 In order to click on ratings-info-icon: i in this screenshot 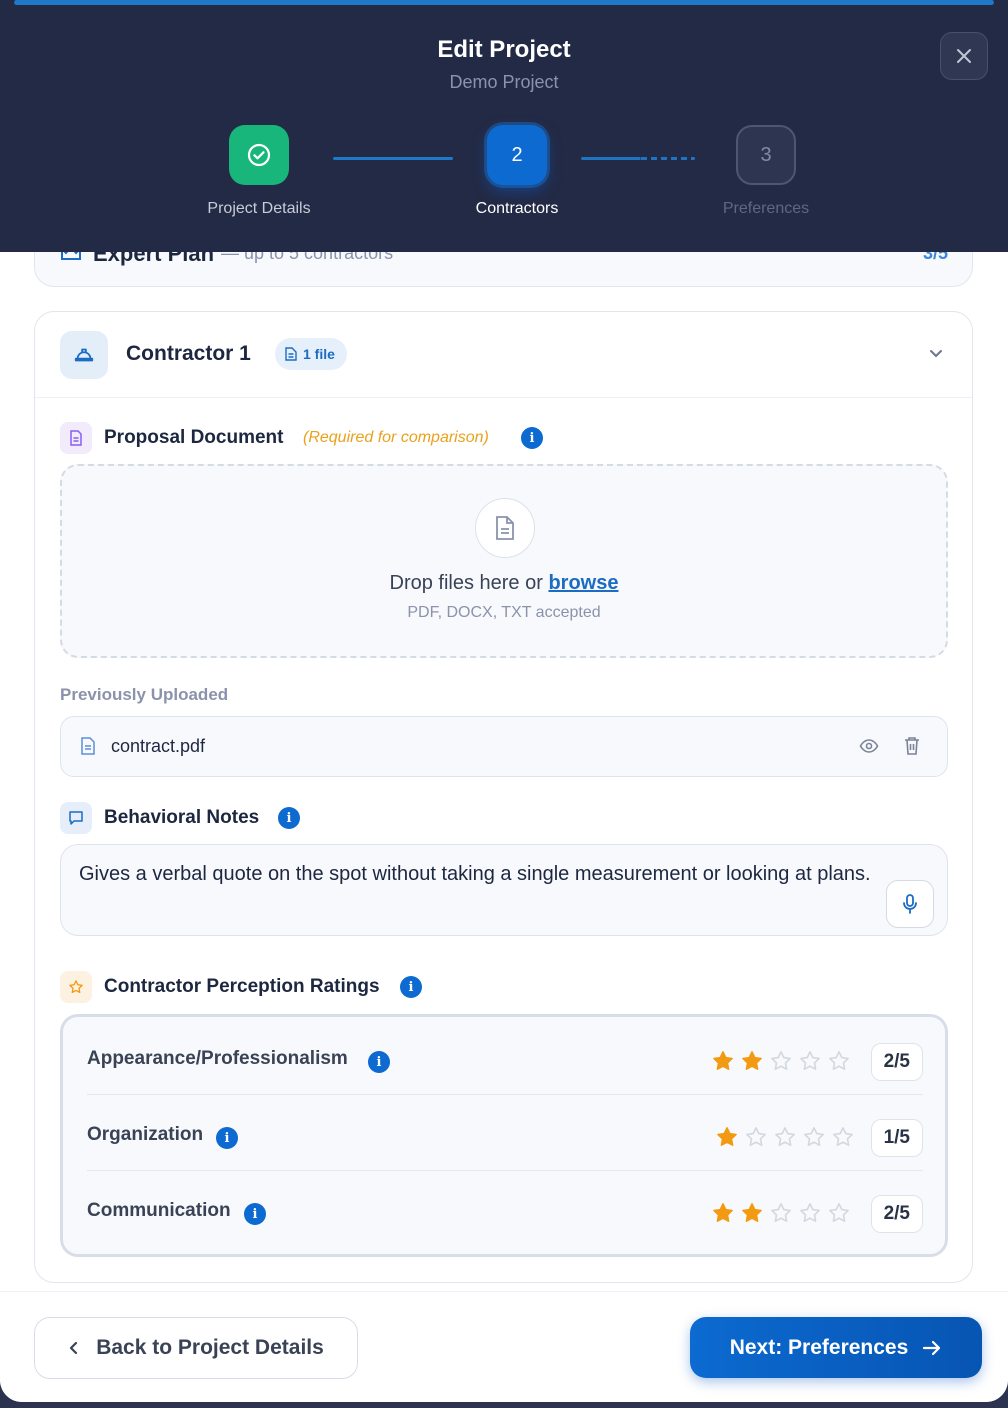, I will do `click(411, 987)`.